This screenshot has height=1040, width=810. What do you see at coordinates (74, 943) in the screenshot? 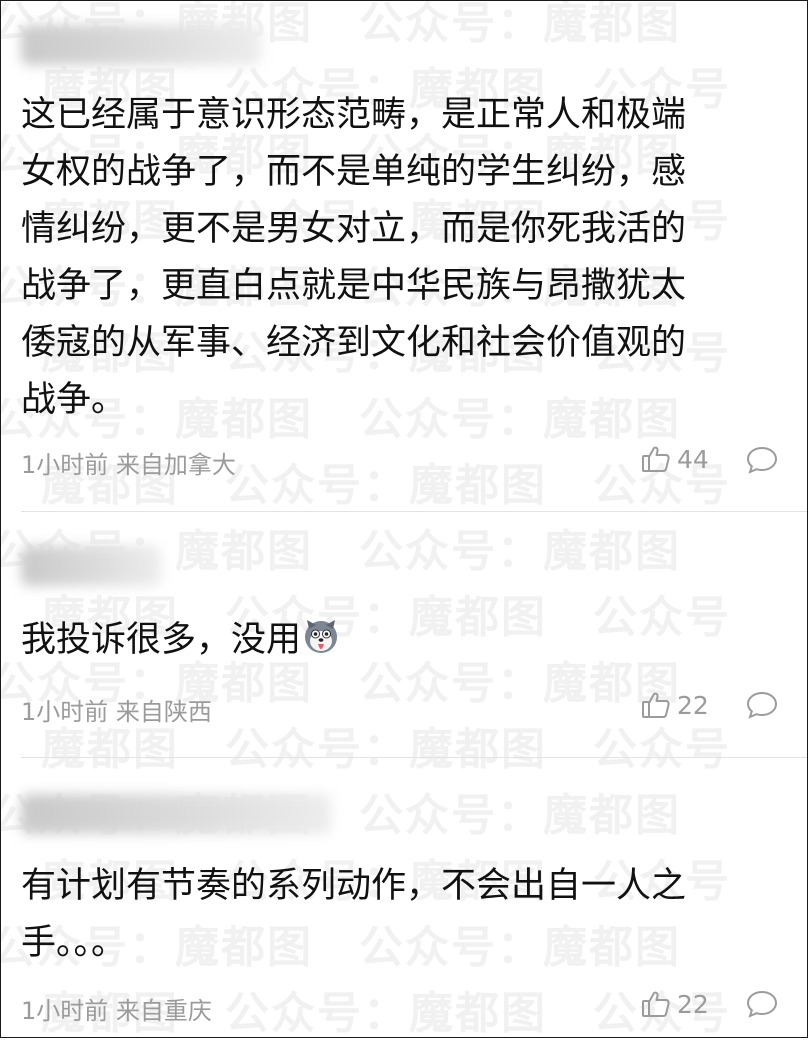
I see `comment-line: 手。。。` at bounding box center [74, 943].